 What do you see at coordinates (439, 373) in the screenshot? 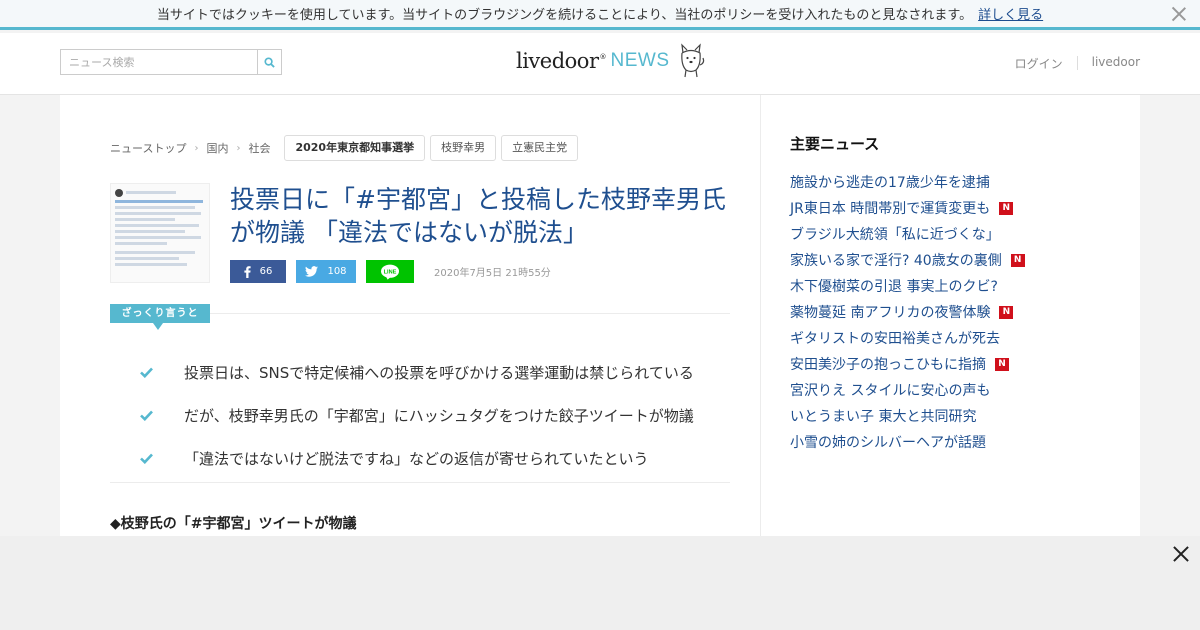
I see `summary-text: 投票日は、SNSで特定候補への投票を呼びかける選挙運動は禁じられている` at bounding box center [439, 373].